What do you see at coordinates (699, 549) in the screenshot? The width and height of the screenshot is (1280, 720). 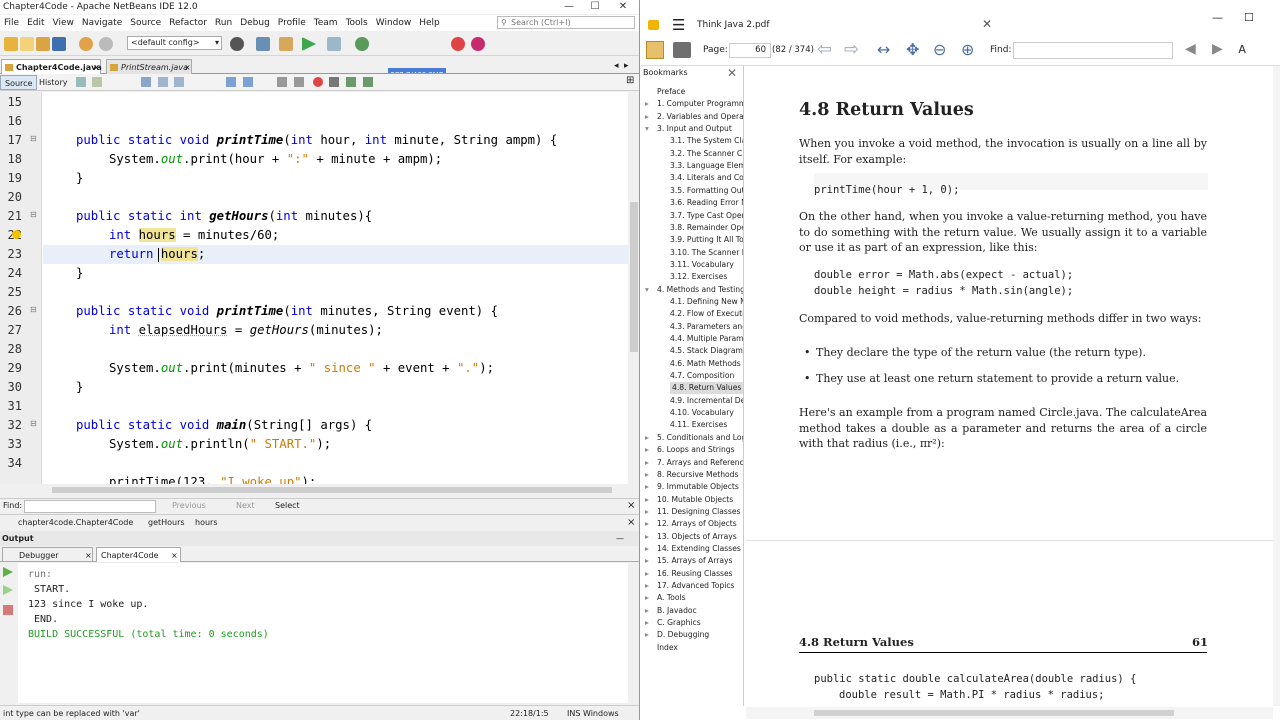 I see `bookmark-item: 14. Extending Classes` at bounding box center [699, 549].